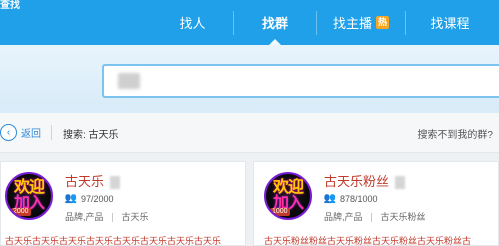 The width and height of the screenshot is (499, 246). I want to click on member-count-text: 878/1000, so click(359, 199).